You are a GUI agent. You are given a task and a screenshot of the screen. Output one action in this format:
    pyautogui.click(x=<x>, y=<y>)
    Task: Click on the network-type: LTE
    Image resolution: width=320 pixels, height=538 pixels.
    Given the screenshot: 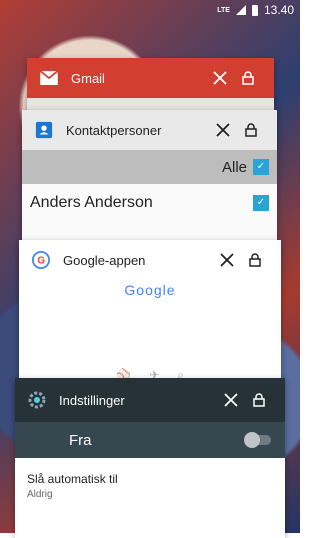 What is the action you would take?
    pyautogui.click(x=223, y=10)
    